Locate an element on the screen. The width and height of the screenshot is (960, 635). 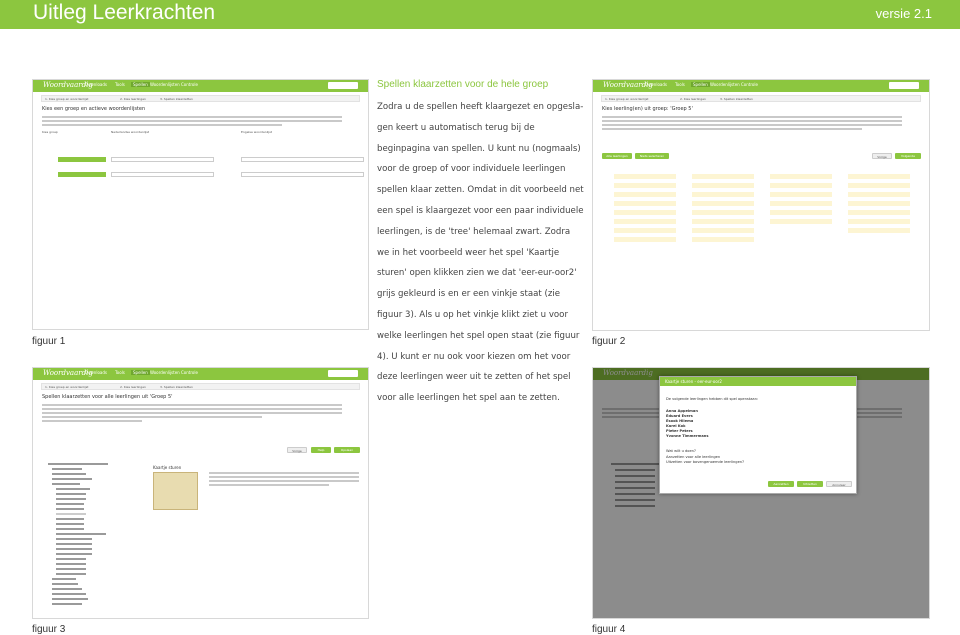
help-button: Help is located at coordinates (321, 450).